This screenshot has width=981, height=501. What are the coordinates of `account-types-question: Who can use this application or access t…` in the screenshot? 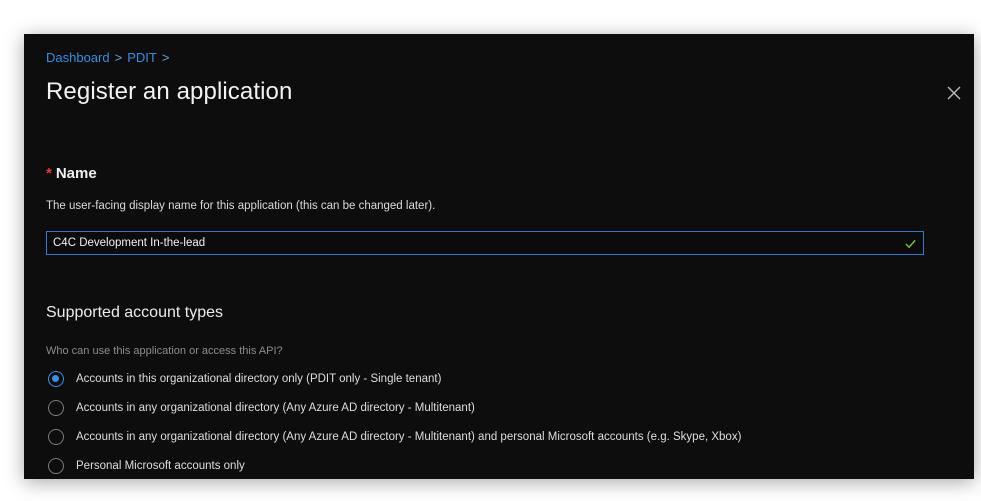 It's located at (164, 351).